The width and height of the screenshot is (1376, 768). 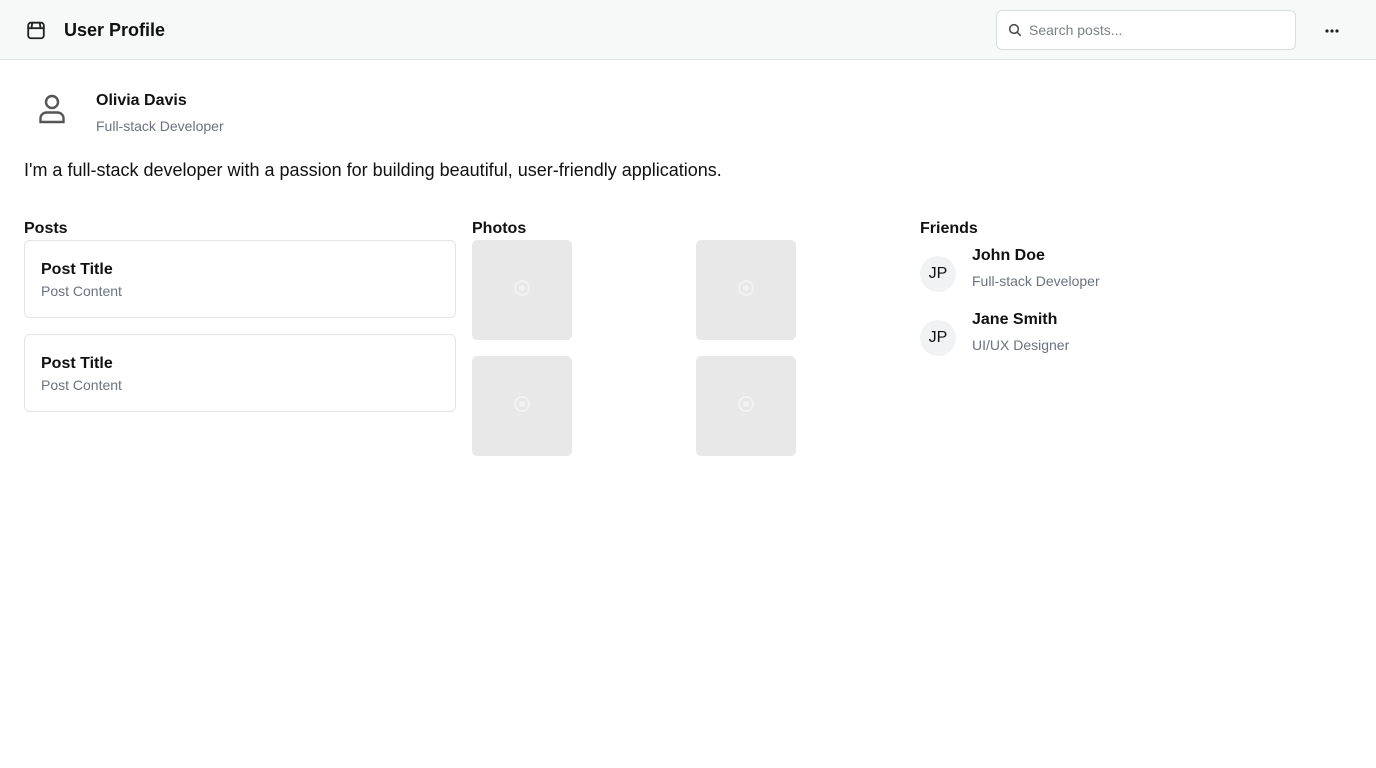 I want to click on user-icon, so click(x=52, y=111).